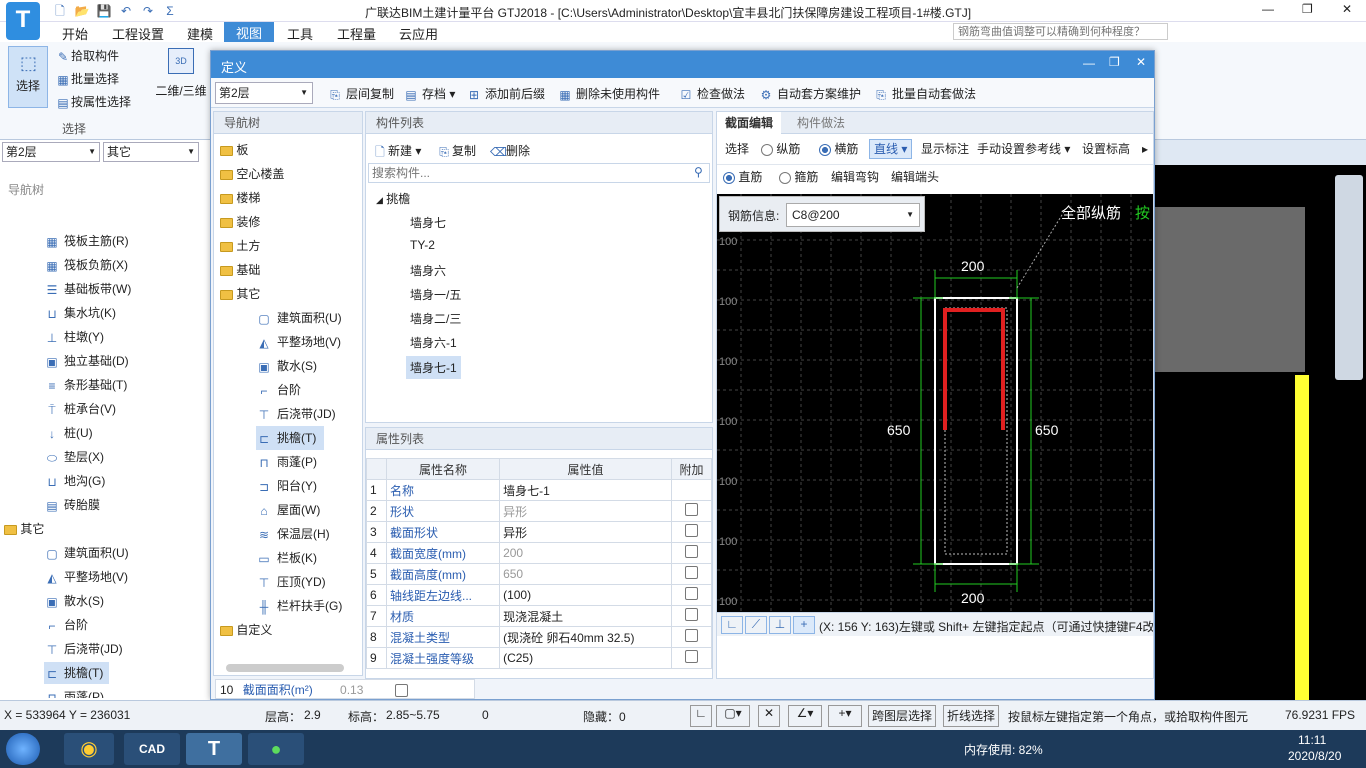 The height and width of the screenshot is (768, 1366). What do you see at coordinates (798, 177) in the screenshot?
I see `stirrup-radio: 箍筋` at bounding box center [798, 177].